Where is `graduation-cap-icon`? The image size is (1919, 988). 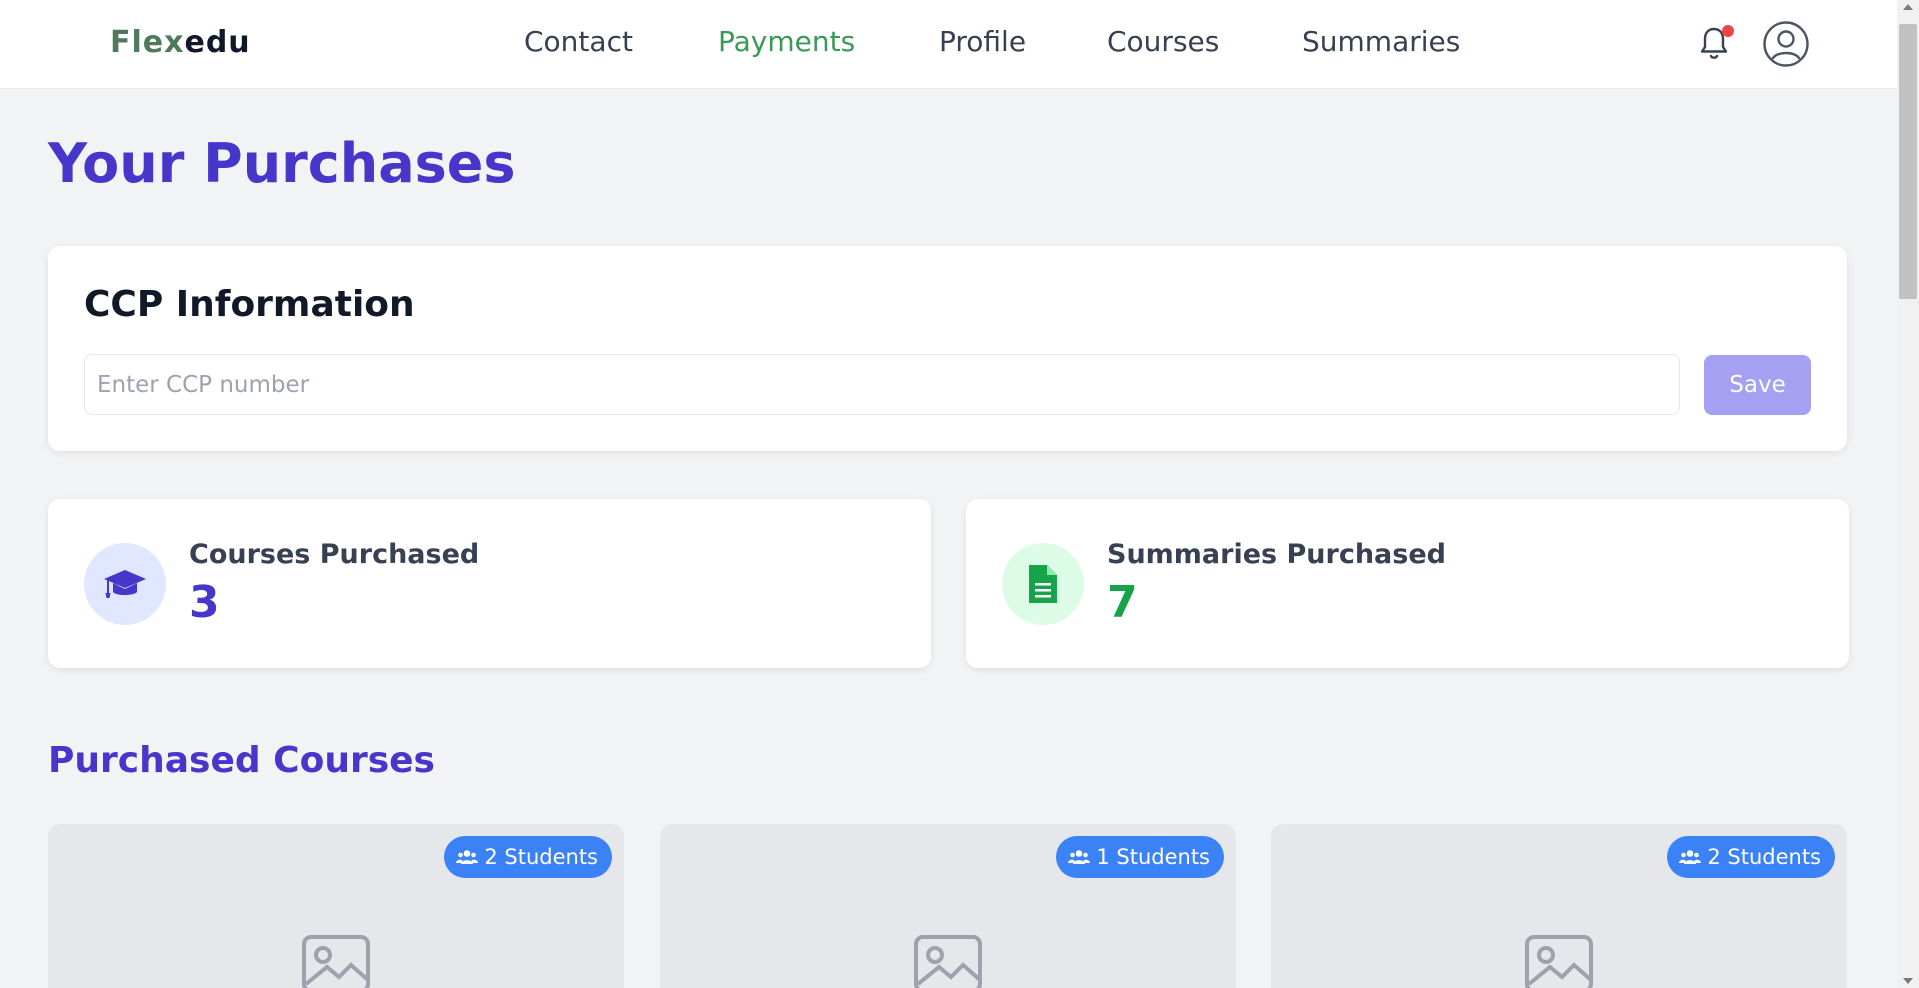 graduation-cap-icon is located at coordinates (125, 584).